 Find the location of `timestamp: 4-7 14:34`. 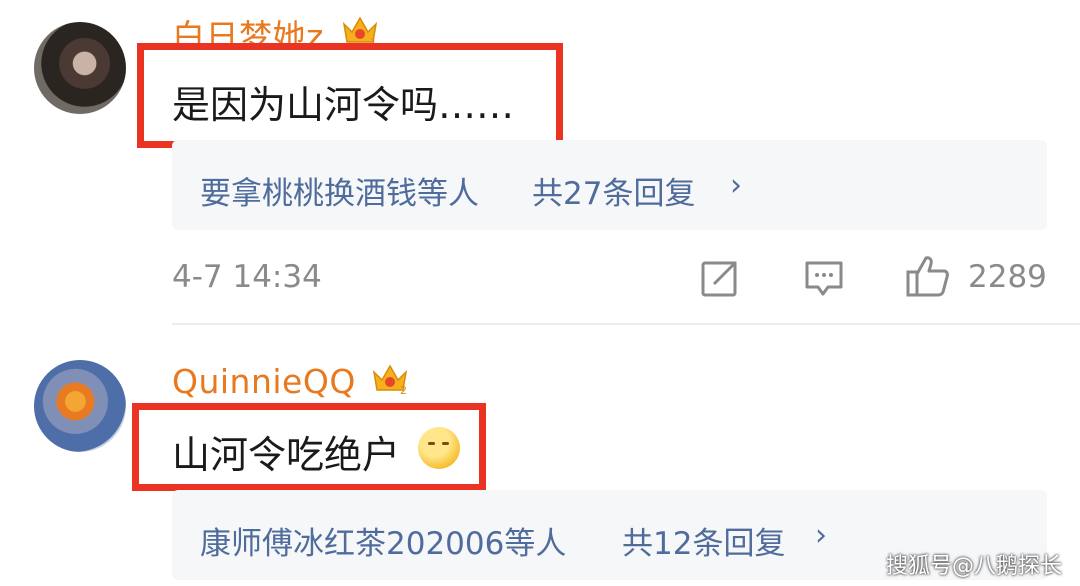

timestamp: 4-7 14:34 is located at coordinates (247, 277).